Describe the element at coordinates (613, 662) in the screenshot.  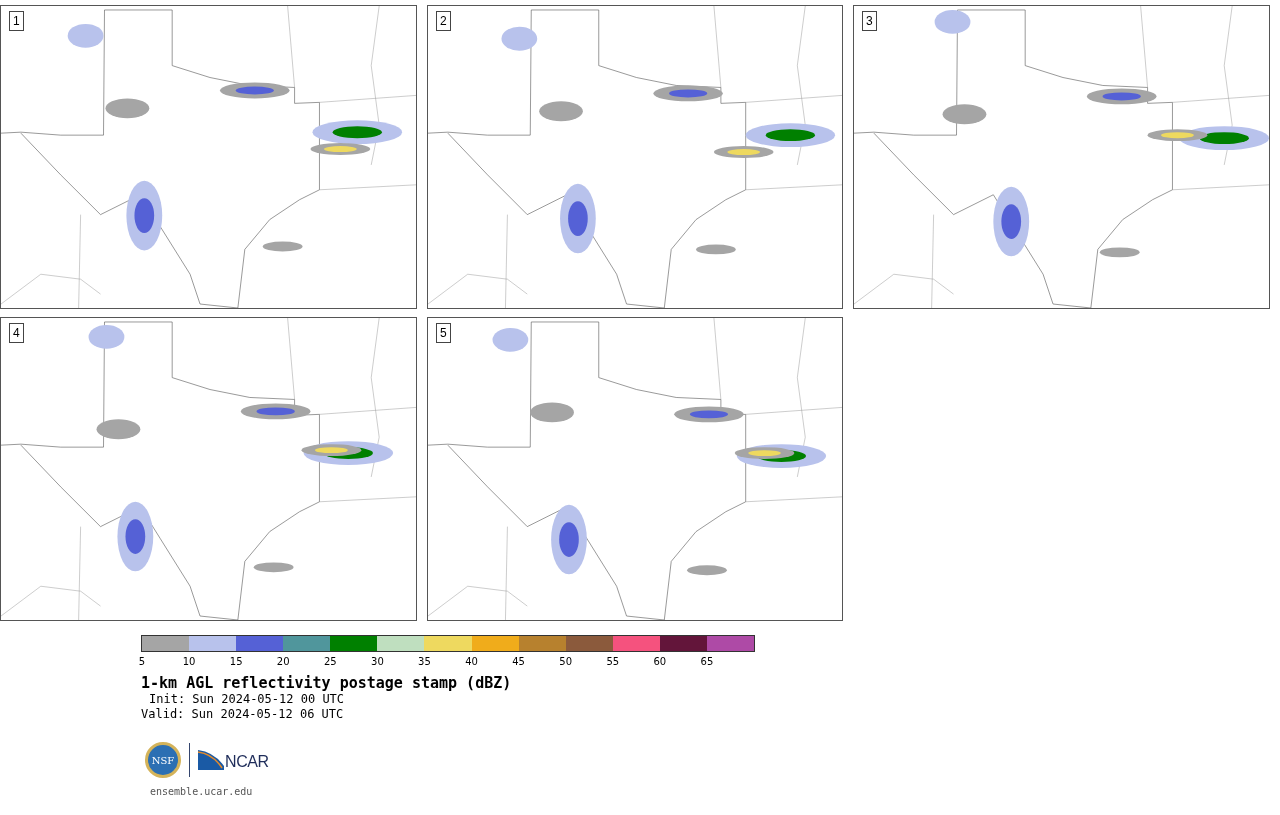
I see `tick-label: 55` at that location.